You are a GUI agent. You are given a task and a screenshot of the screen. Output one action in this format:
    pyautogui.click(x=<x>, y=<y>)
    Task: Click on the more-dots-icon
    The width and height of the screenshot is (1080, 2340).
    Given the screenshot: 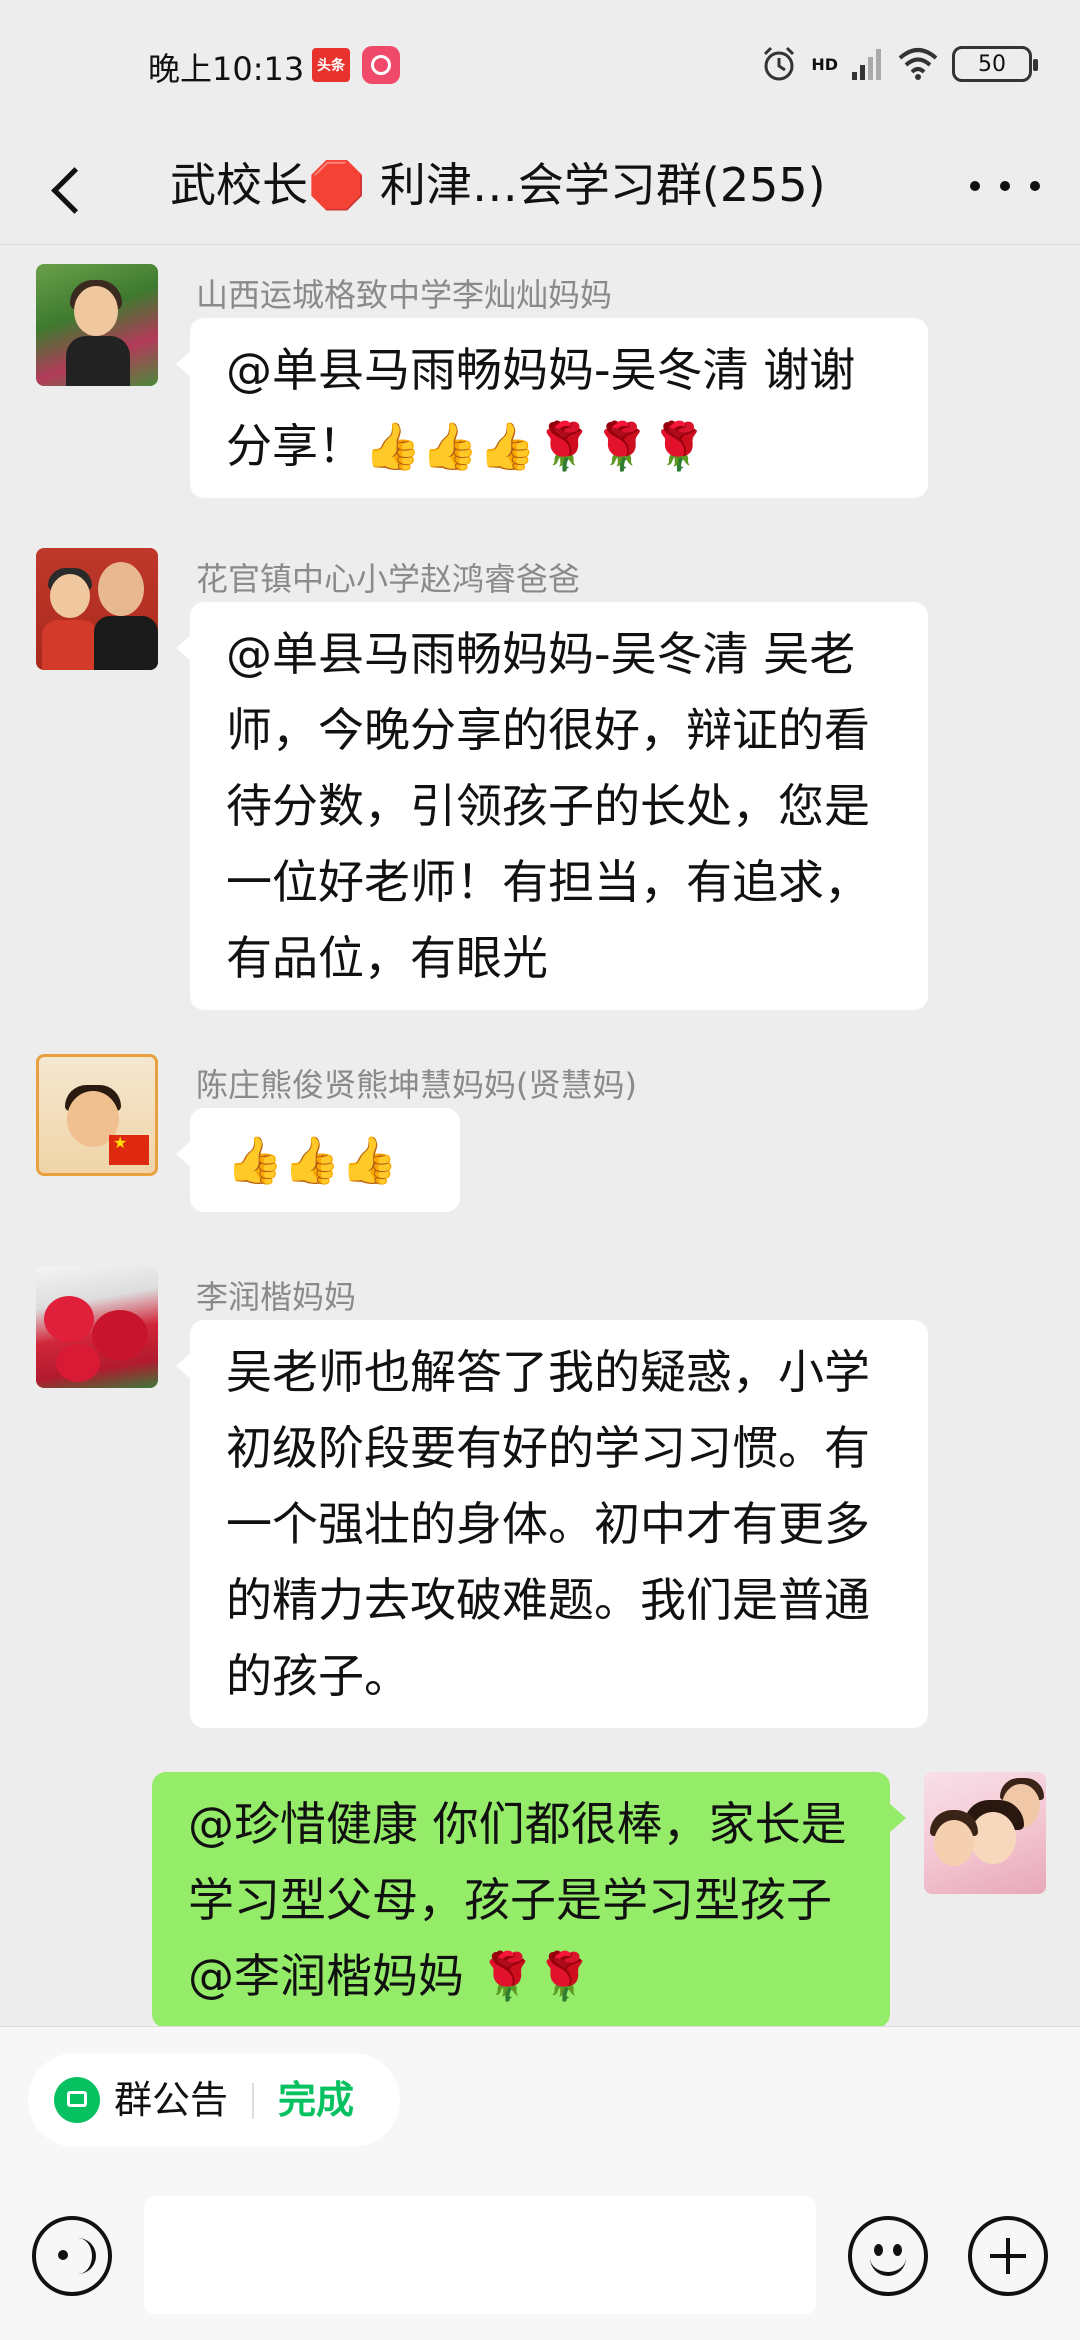 What is the action you would take?
    pyautogui.click(x=1005, y=186)
    